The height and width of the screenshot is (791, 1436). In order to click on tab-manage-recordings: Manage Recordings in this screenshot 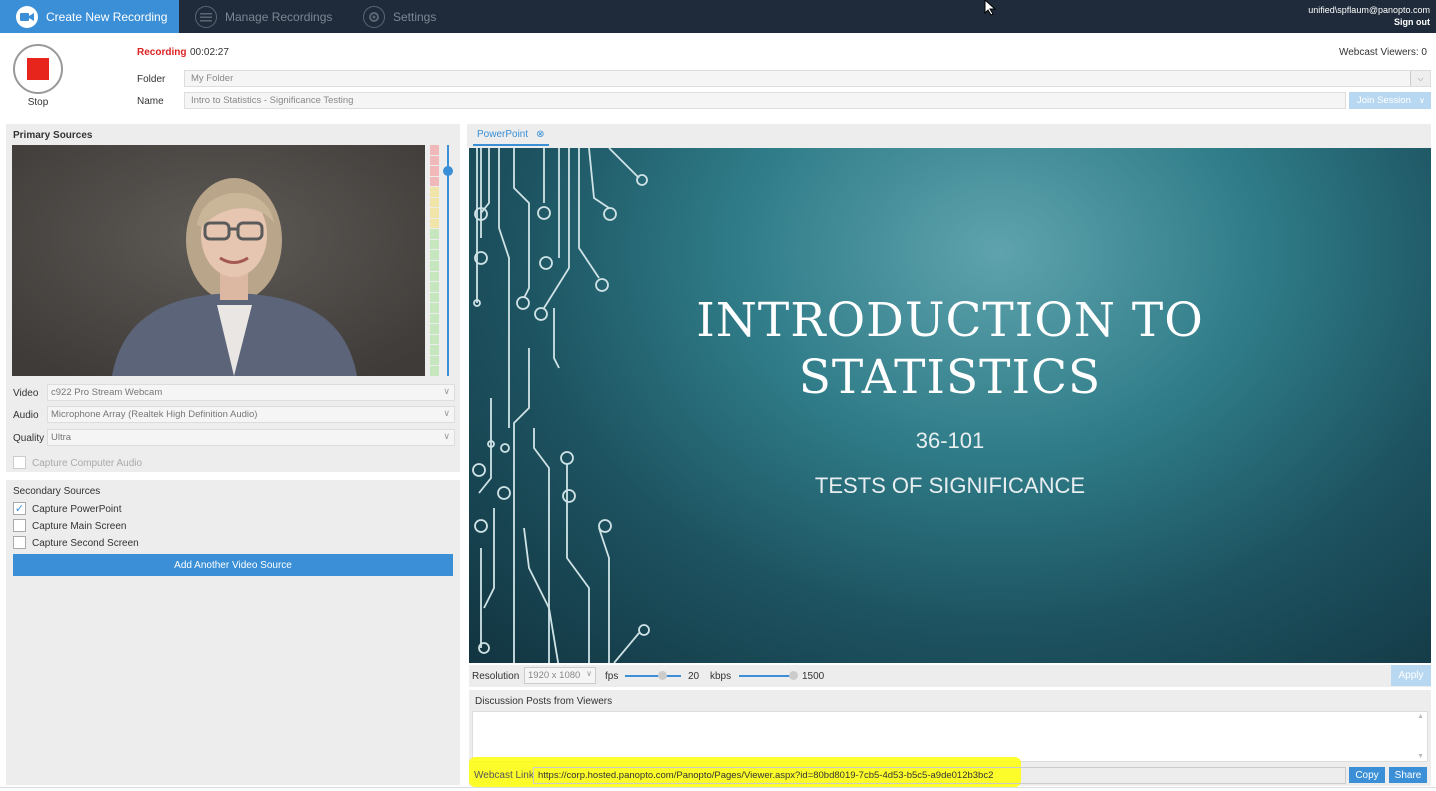, I will do `click(263, 16)`.